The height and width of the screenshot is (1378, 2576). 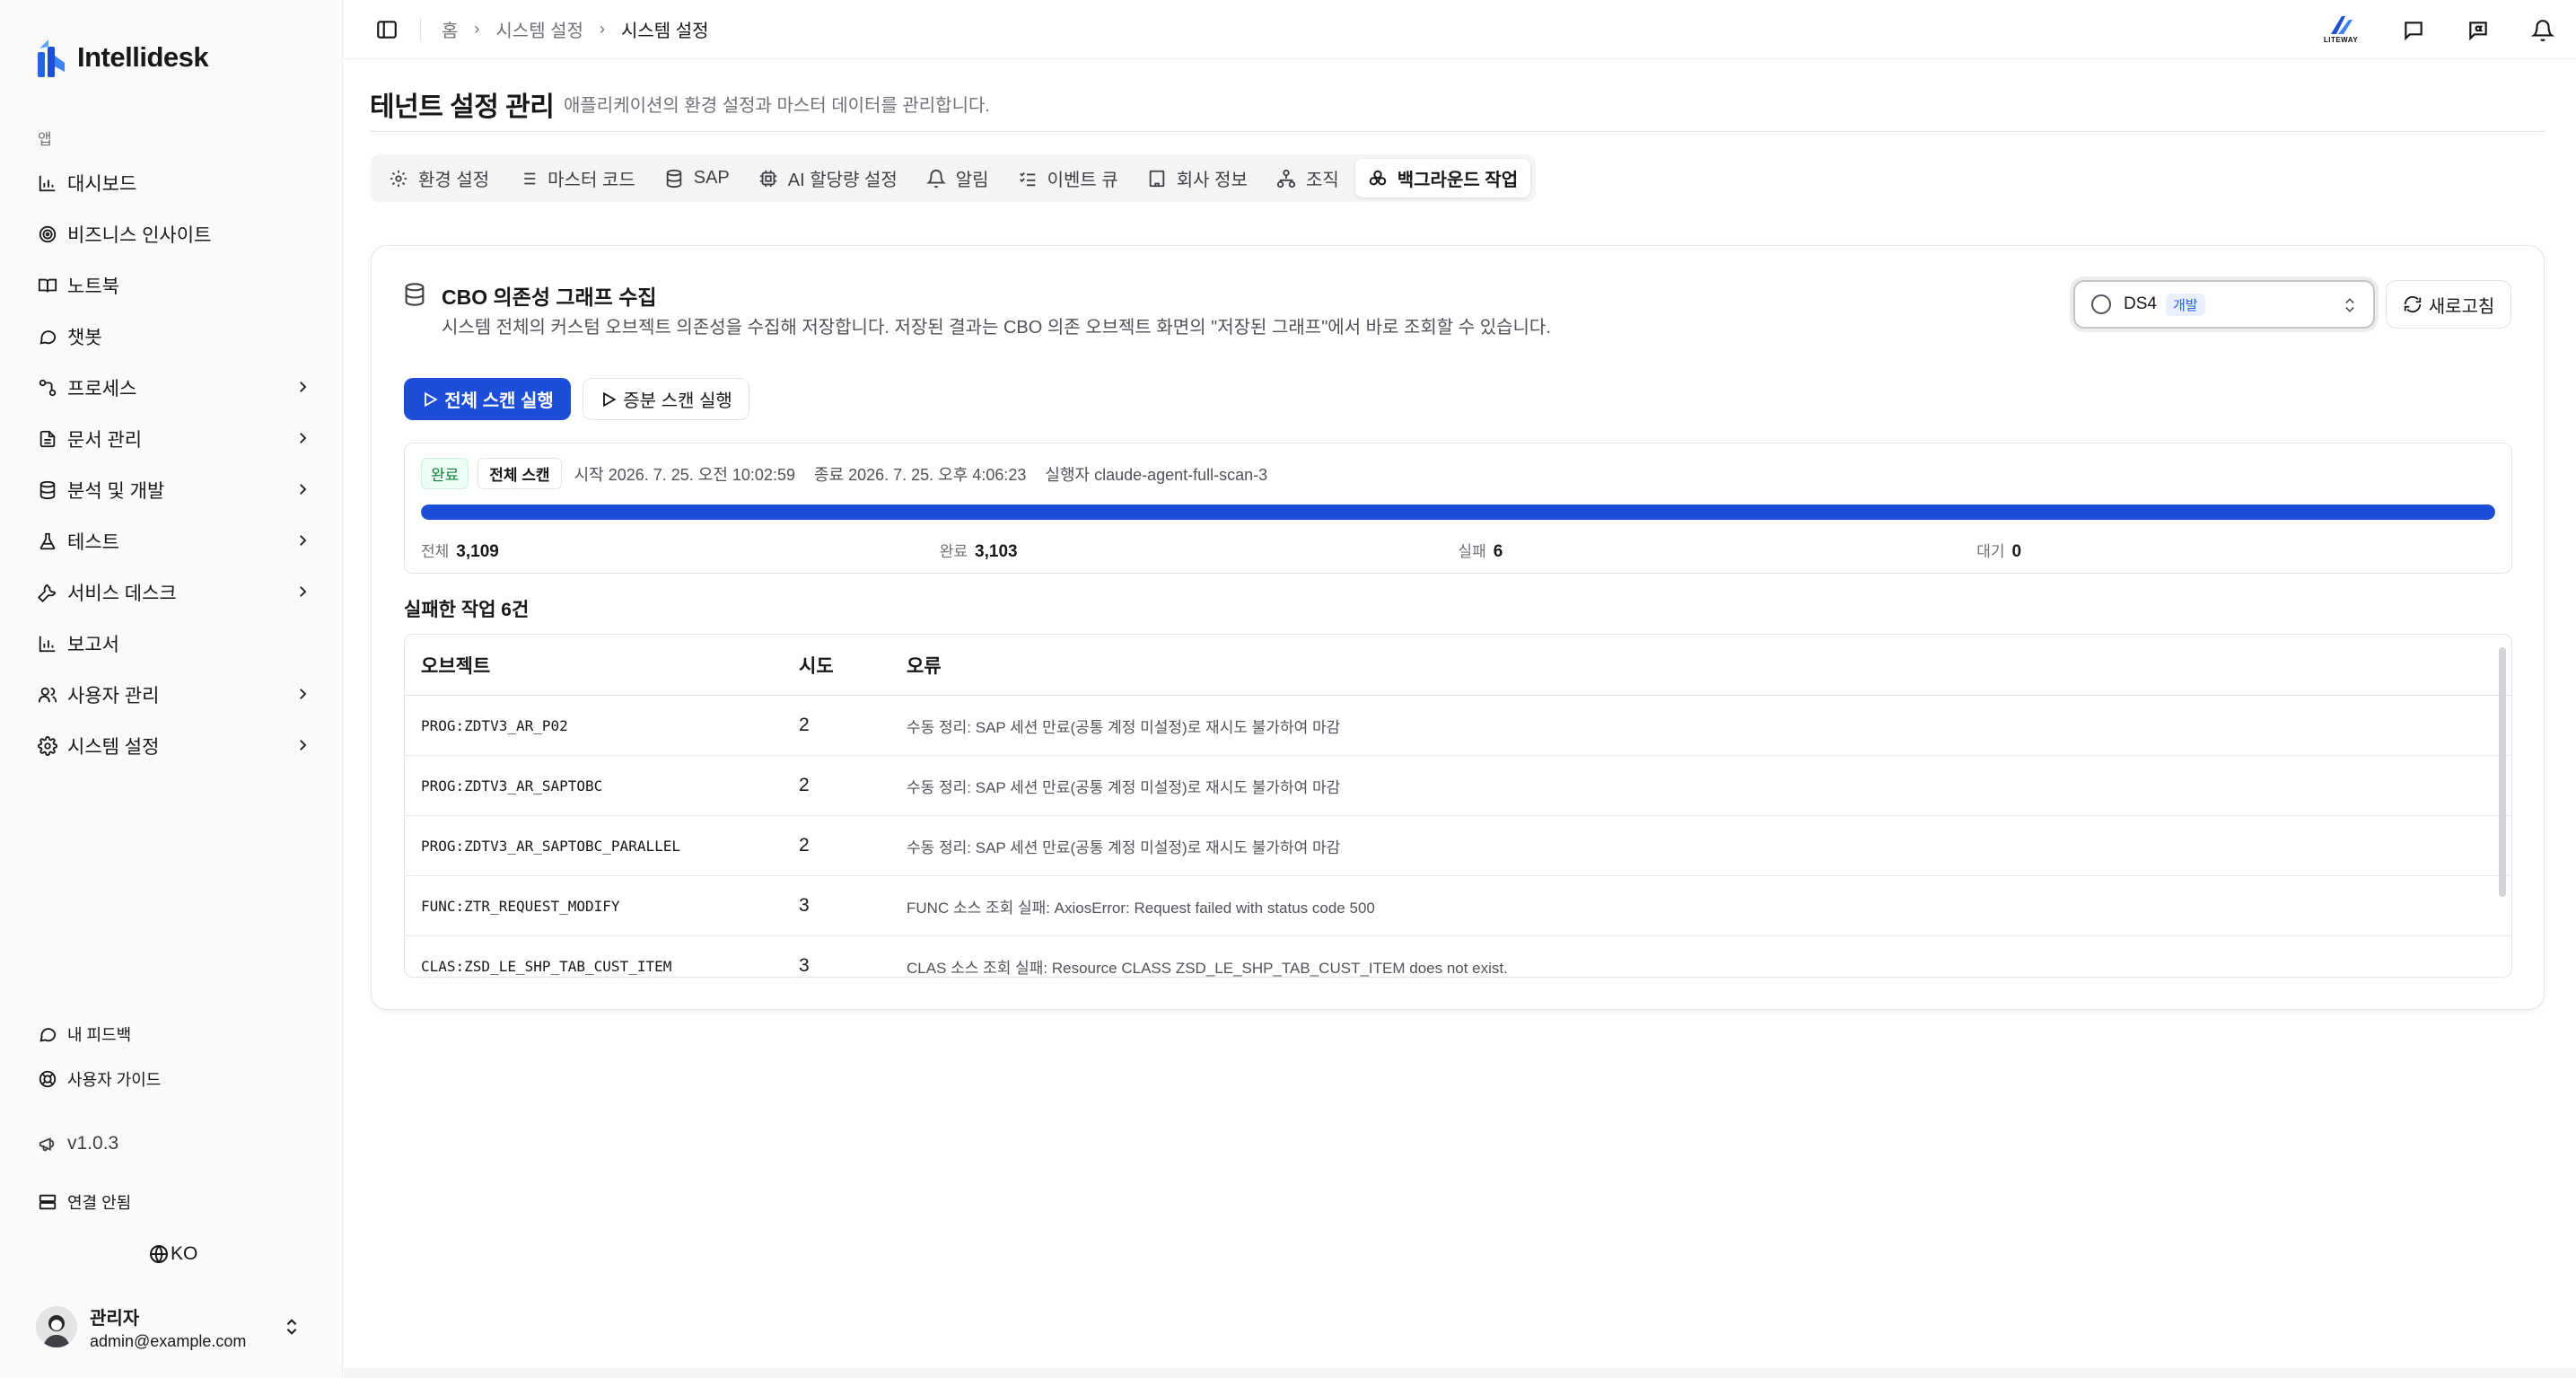 I want to click on avatar, so click(x=56, y=1326).